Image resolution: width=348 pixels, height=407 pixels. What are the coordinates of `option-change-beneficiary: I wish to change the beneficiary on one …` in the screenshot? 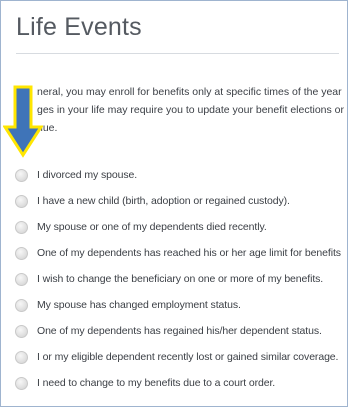 It's located at (181, 279).